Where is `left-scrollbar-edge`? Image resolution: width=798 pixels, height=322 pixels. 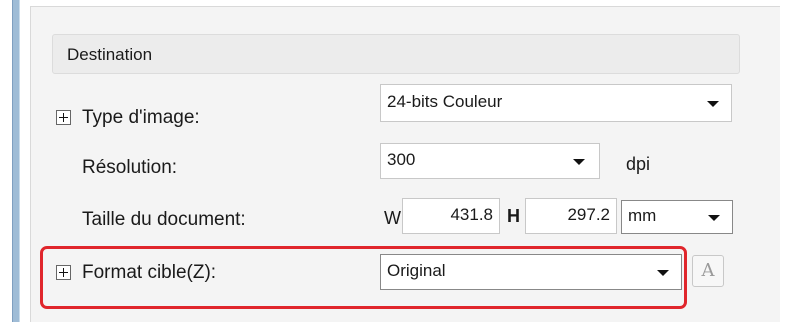 left-scrollbar-edge is located at coordinates (16, 161).